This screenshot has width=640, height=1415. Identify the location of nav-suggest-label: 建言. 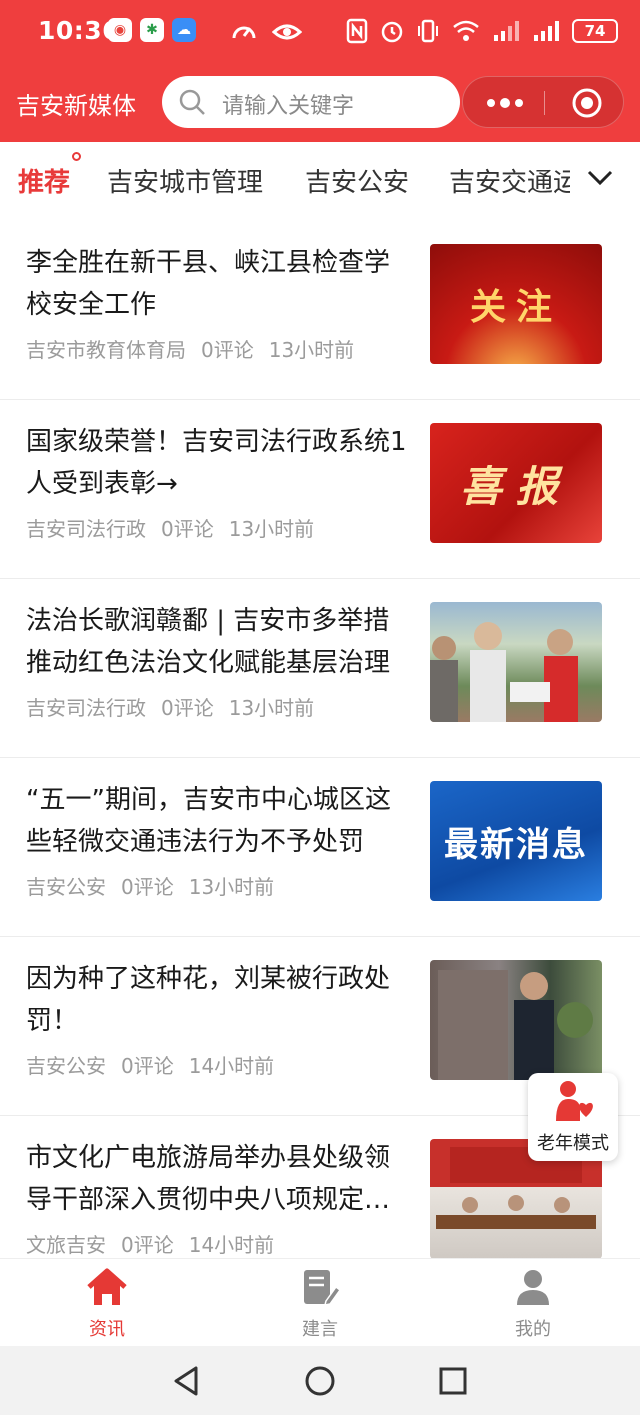
(320, 1329).